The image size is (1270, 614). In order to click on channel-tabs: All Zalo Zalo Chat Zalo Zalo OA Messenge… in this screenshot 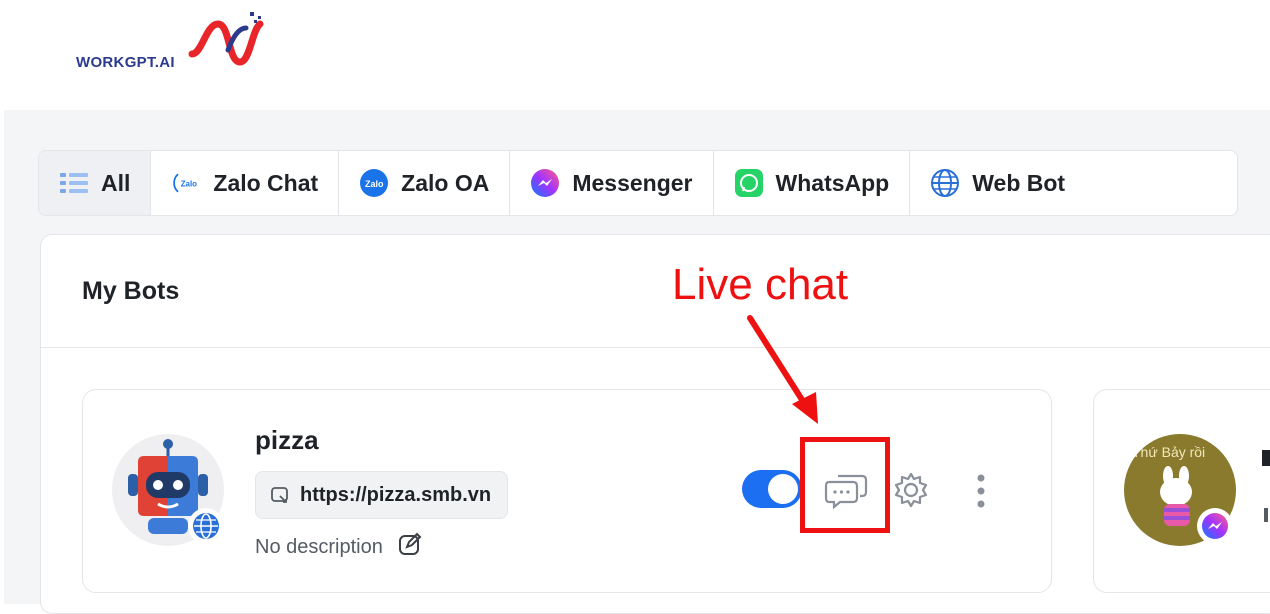, I will do `click(638, 183)`.